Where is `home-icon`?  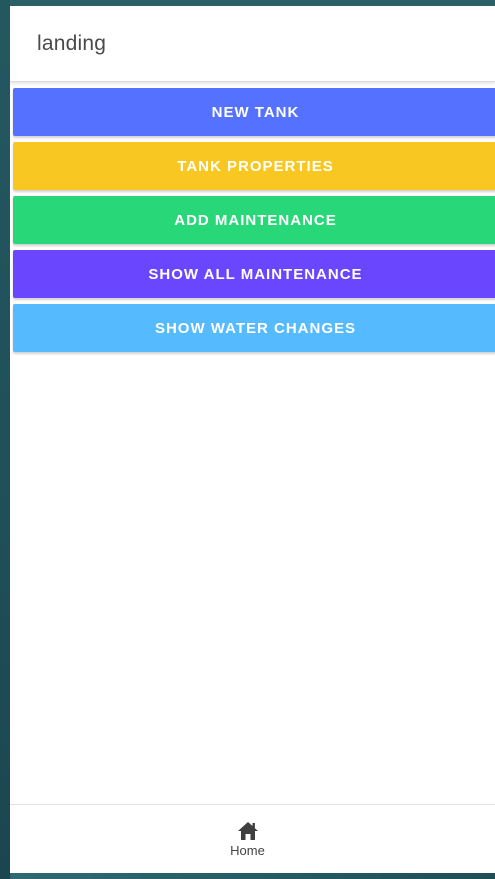 home-icon is located at coordinates (247, 830).